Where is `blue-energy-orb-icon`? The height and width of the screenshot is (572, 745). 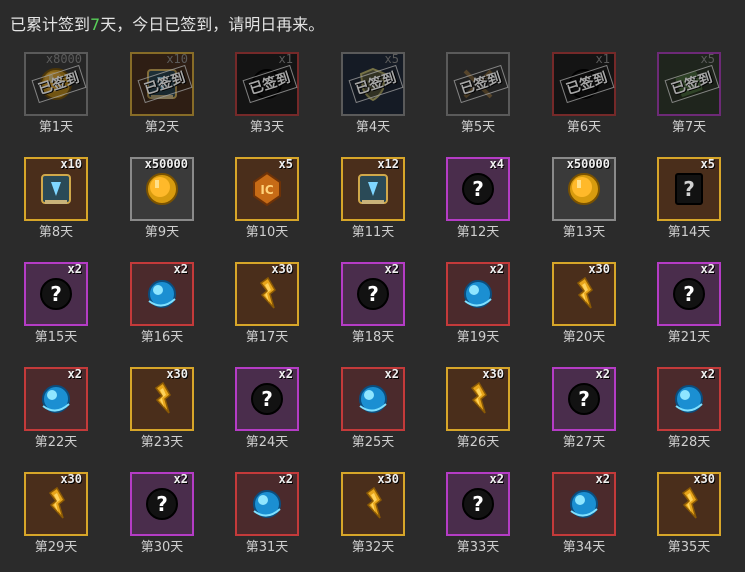 blue-energy-orb-icon is located at coordinates (689, 399).